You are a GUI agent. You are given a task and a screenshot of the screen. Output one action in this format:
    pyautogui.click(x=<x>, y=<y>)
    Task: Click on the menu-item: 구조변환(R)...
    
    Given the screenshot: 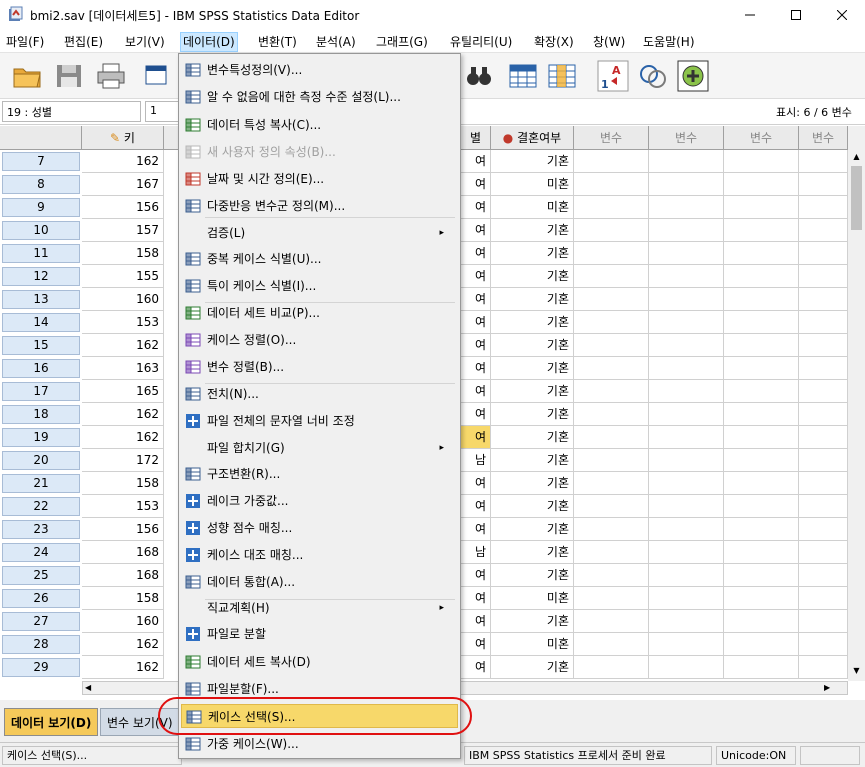 What is the action you would take?
    pyautogui.click(x=319, y=474)
    